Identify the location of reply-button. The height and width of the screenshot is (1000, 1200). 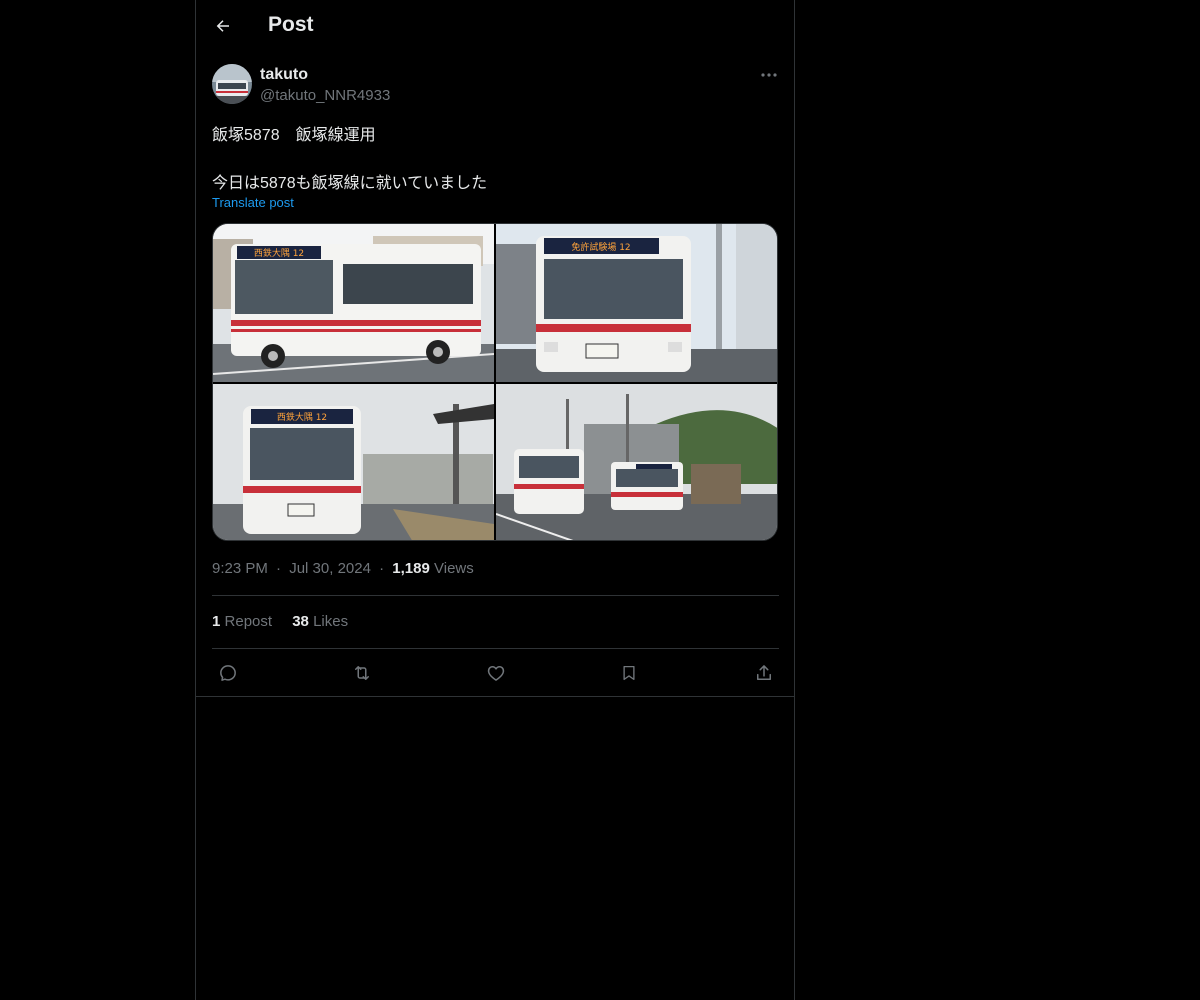
(228, 673).